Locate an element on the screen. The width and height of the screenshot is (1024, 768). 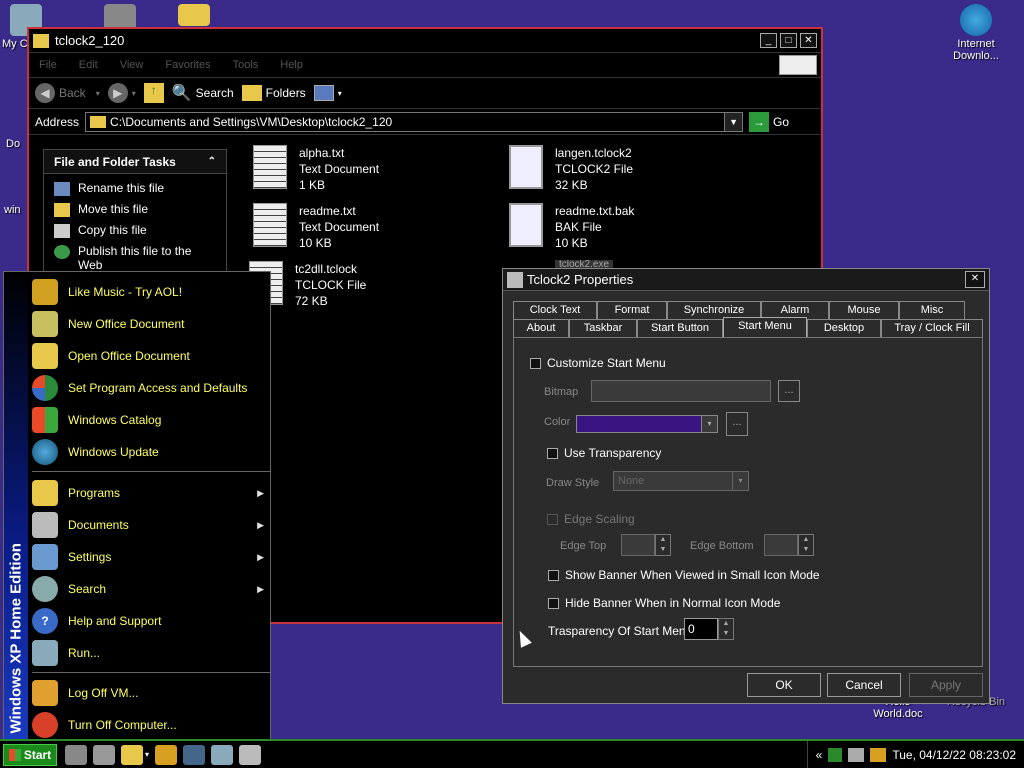
tray-hat-icon is located at coordinates (856, 754).